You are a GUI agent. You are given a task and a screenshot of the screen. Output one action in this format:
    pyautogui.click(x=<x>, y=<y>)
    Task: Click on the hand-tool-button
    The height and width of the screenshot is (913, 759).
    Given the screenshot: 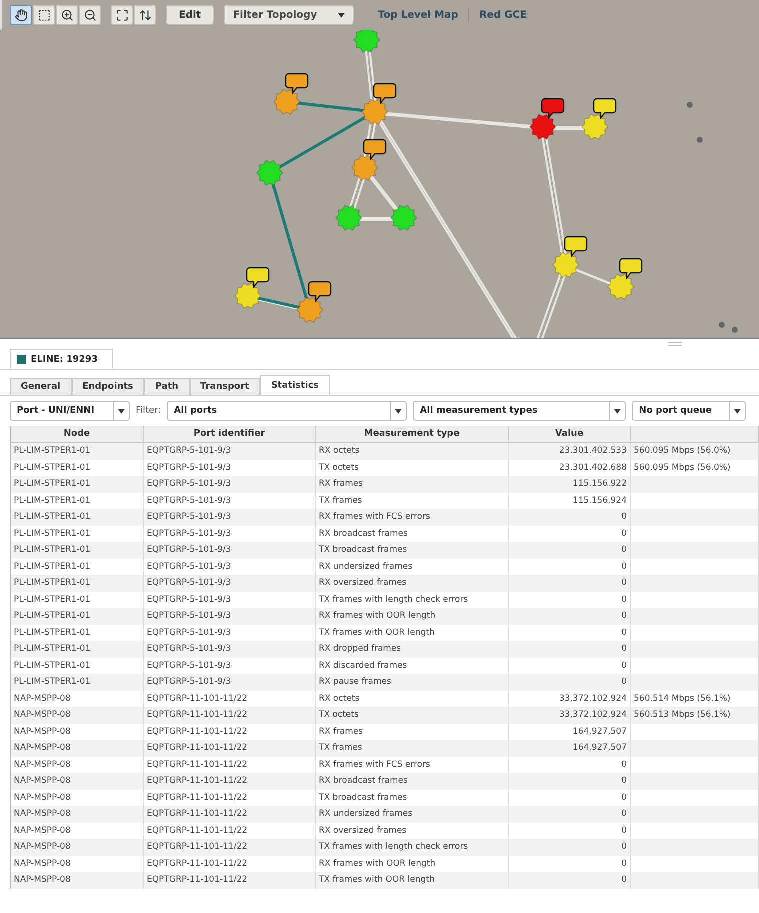 What is the action you would take?
    pyautogui.click(x=21, y=15)
    